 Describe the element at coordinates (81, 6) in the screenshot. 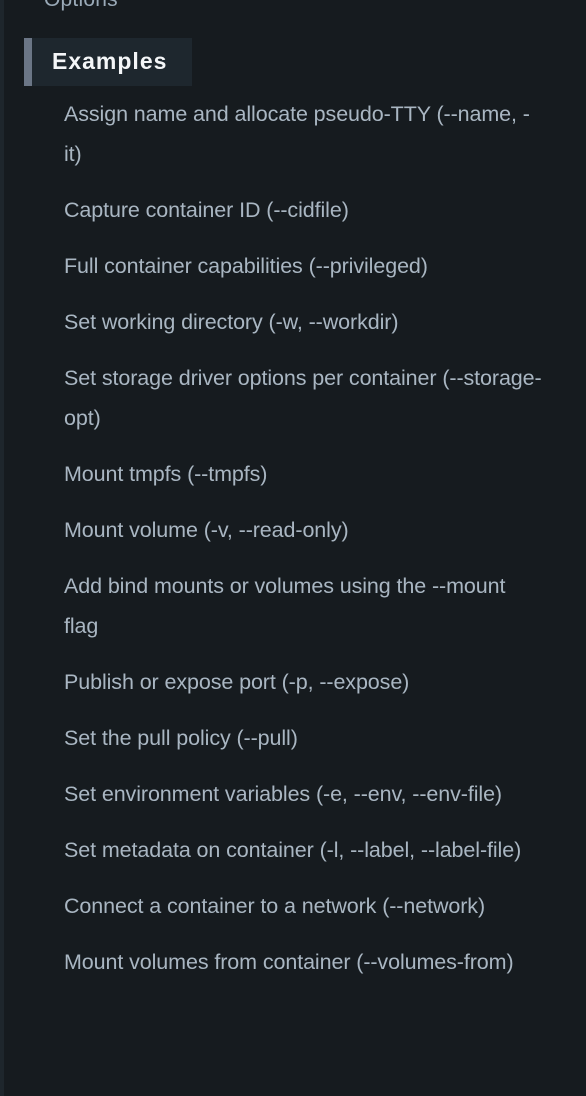

I see `toc-item-options: Options` at that location.